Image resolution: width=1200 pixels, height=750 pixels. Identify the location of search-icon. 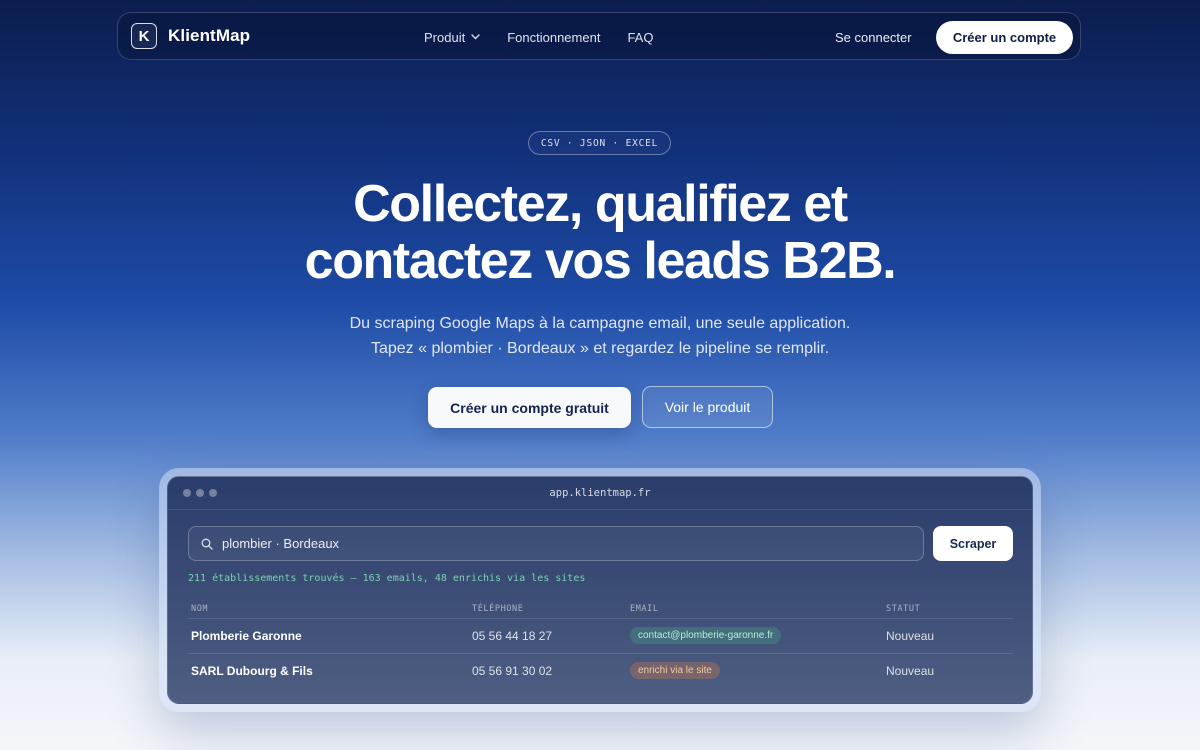
(207, 544).